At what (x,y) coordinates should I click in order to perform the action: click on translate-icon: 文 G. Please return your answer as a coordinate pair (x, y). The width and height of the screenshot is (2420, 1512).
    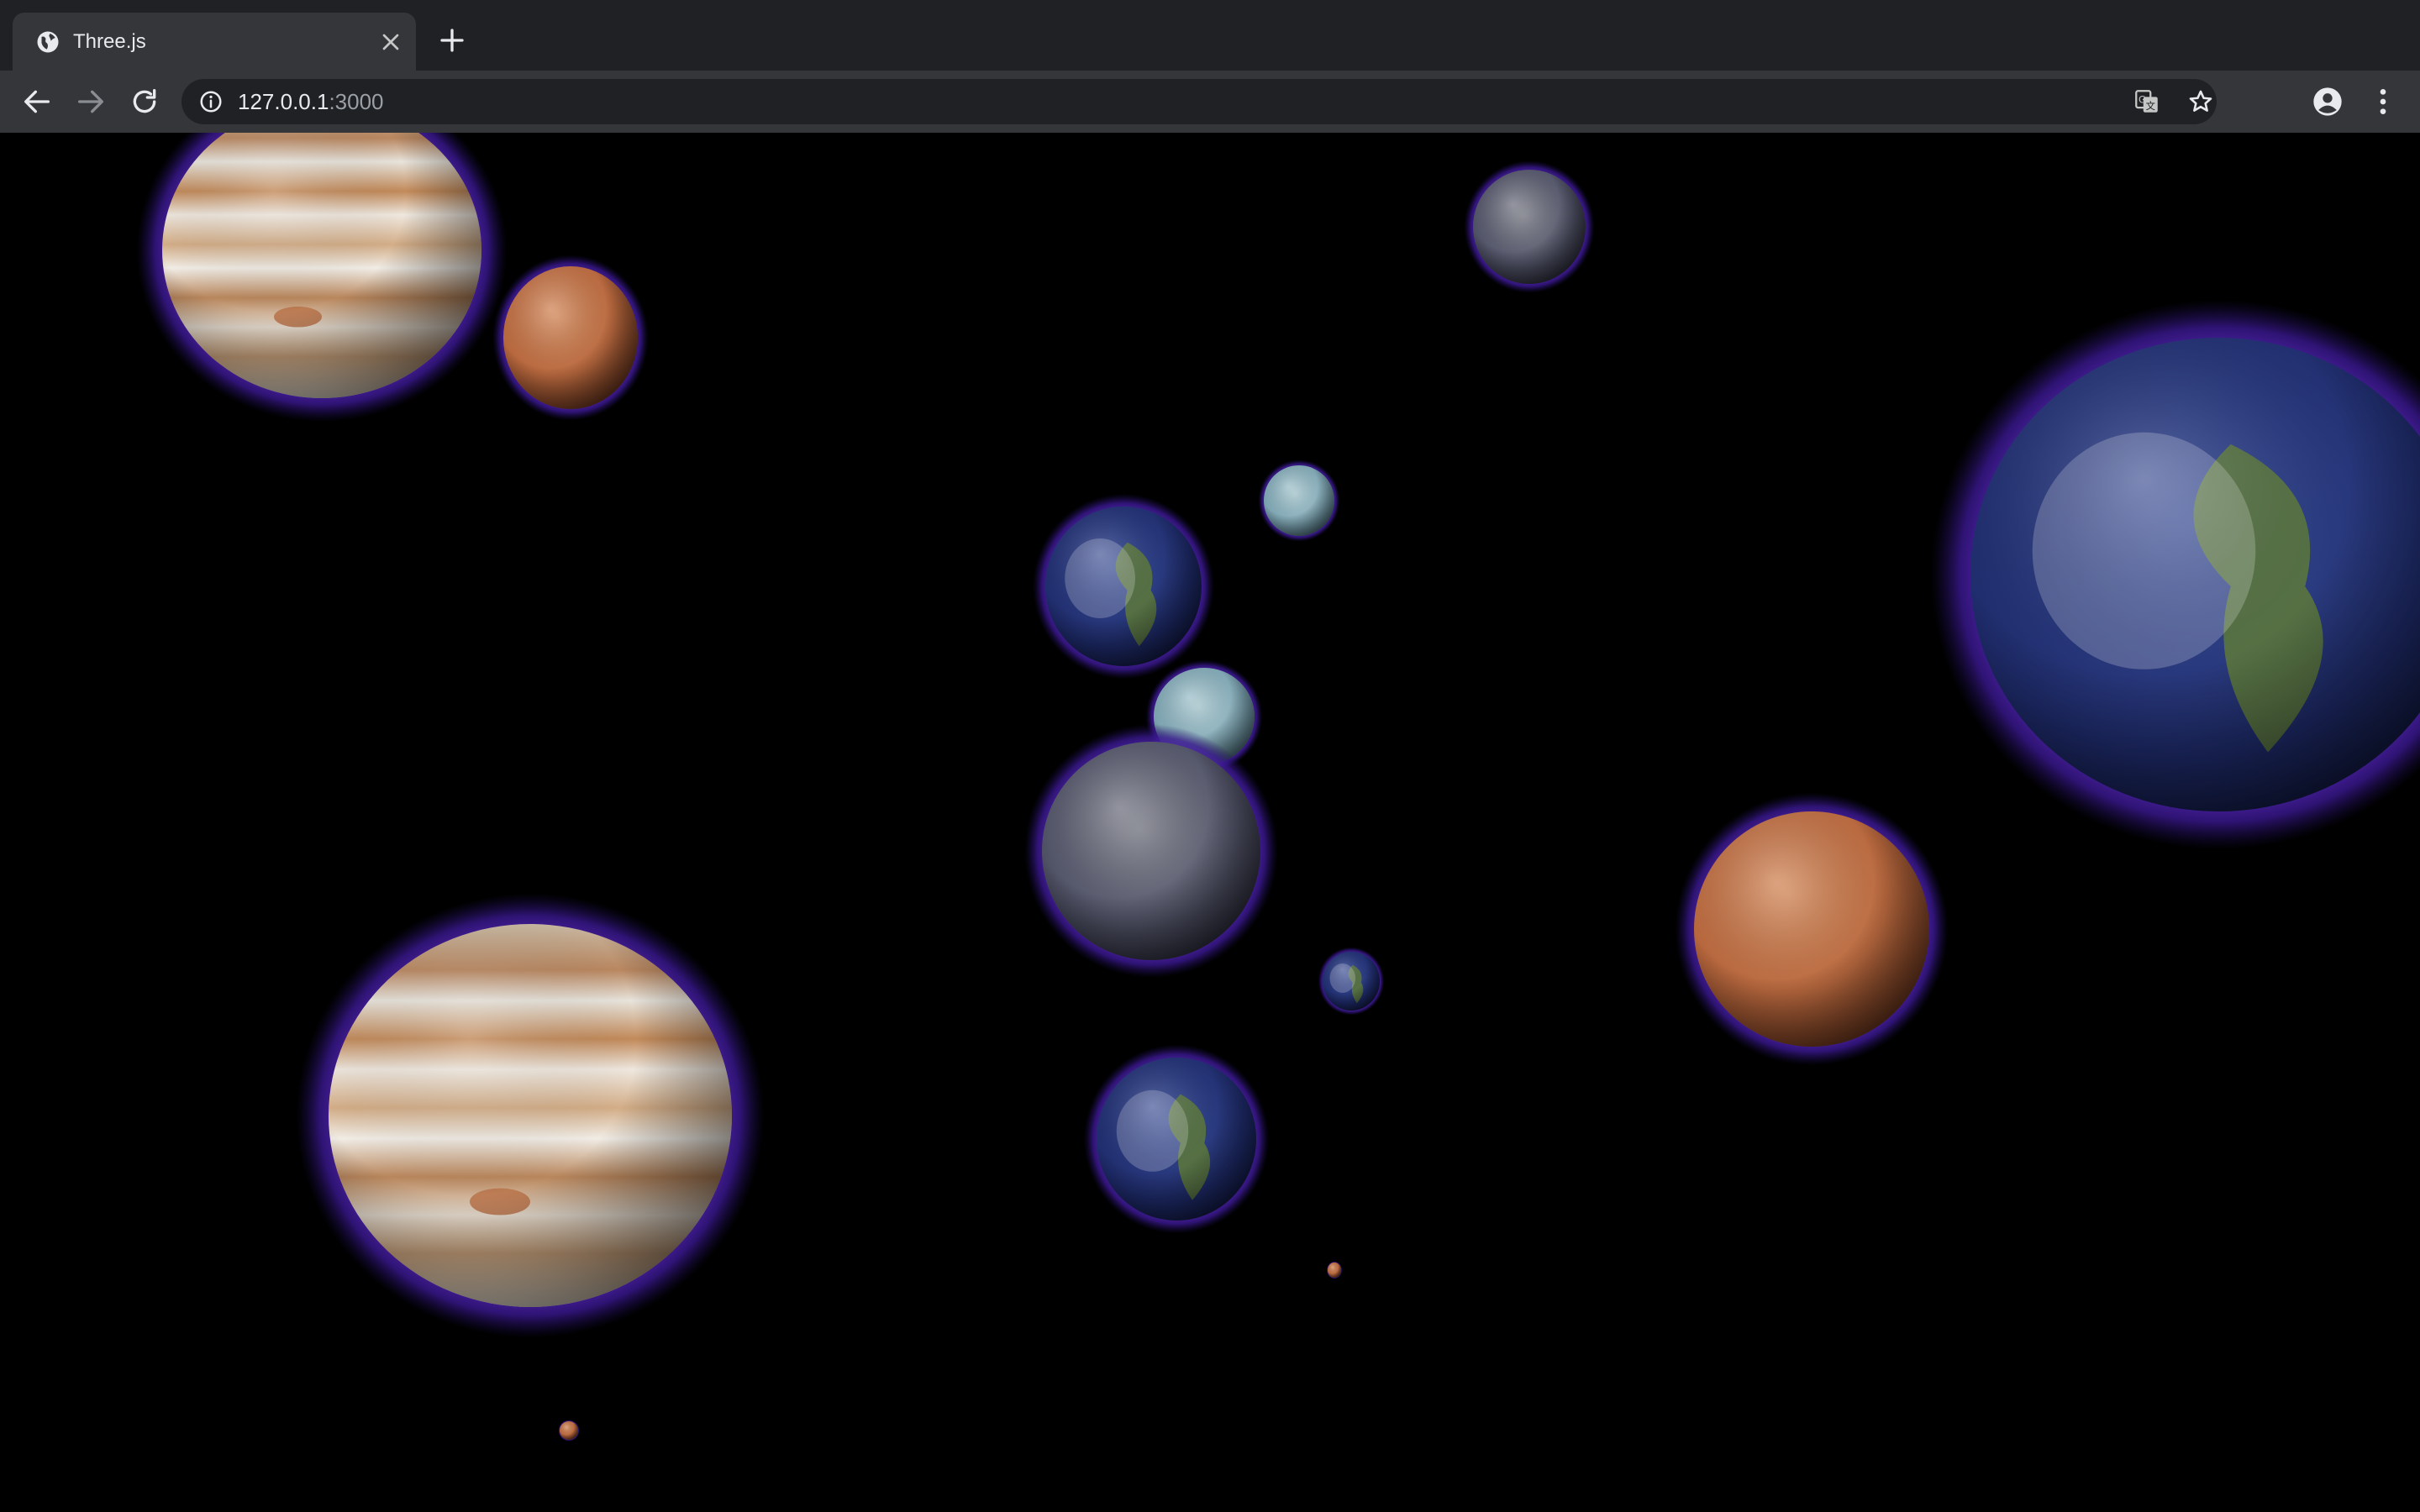
    Looking at the image, I should click on (2147, 101).